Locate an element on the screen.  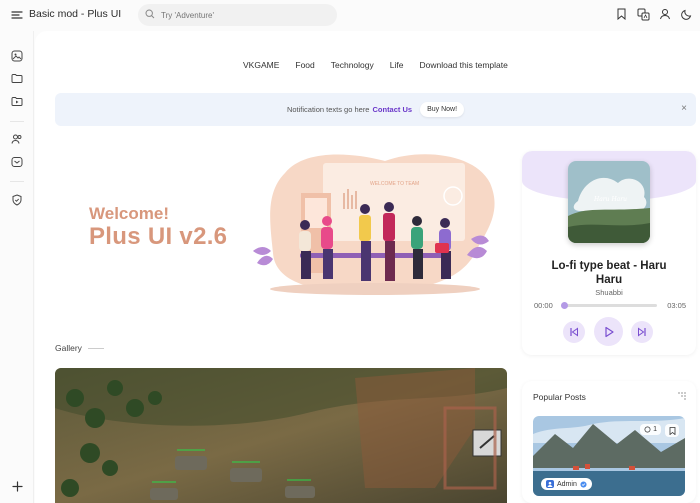
previous-icon is located at coordinates (574, 332).